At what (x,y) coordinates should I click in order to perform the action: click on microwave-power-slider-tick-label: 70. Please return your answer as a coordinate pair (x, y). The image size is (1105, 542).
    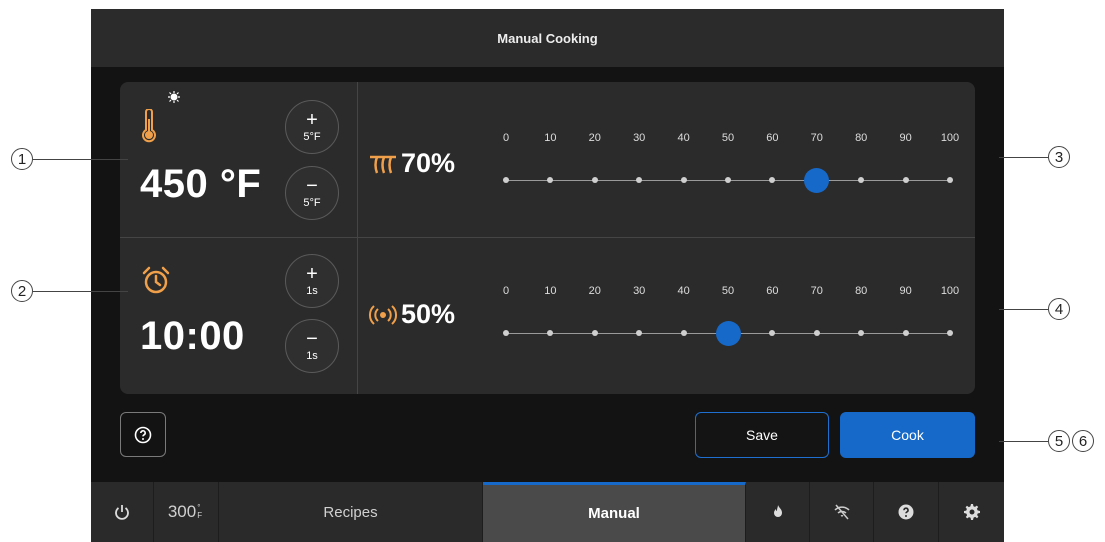
    Looking at the image, I should click on (816, 291).